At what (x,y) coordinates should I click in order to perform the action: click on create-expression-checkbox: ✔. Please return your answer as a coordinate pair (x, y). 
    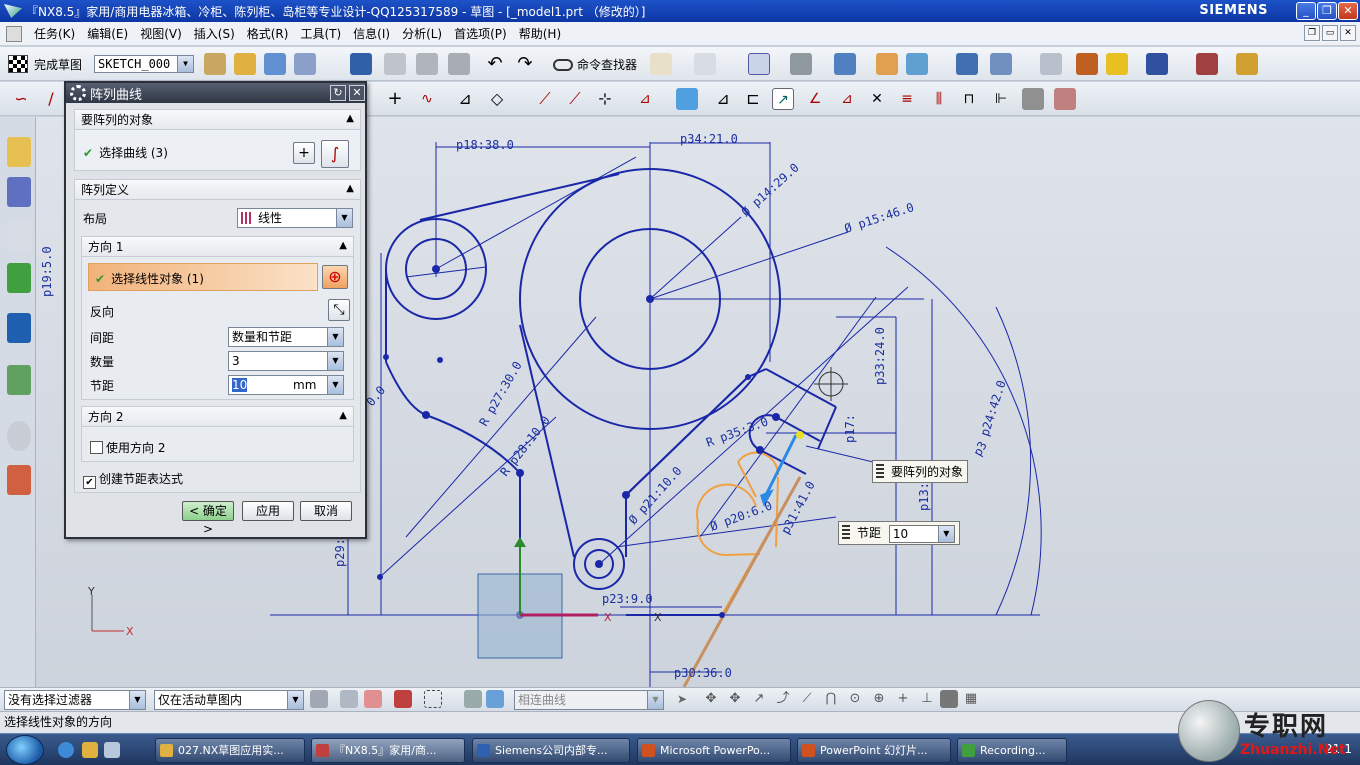
    Looking at the image, I should click on (89, 482).